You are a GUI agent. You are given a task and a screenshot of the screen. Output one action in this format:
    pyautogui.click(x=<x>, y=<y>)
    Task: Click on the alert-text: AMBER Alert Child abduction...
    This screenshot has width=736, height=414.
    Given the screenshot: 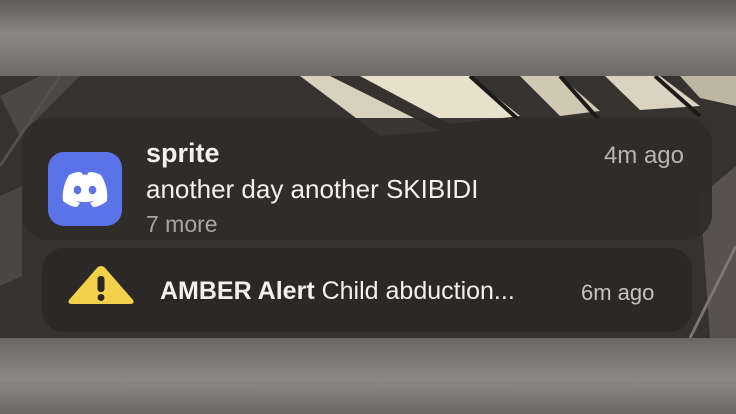 What is the action you would take?
    pyautogui.click(x=337, y=291)
    